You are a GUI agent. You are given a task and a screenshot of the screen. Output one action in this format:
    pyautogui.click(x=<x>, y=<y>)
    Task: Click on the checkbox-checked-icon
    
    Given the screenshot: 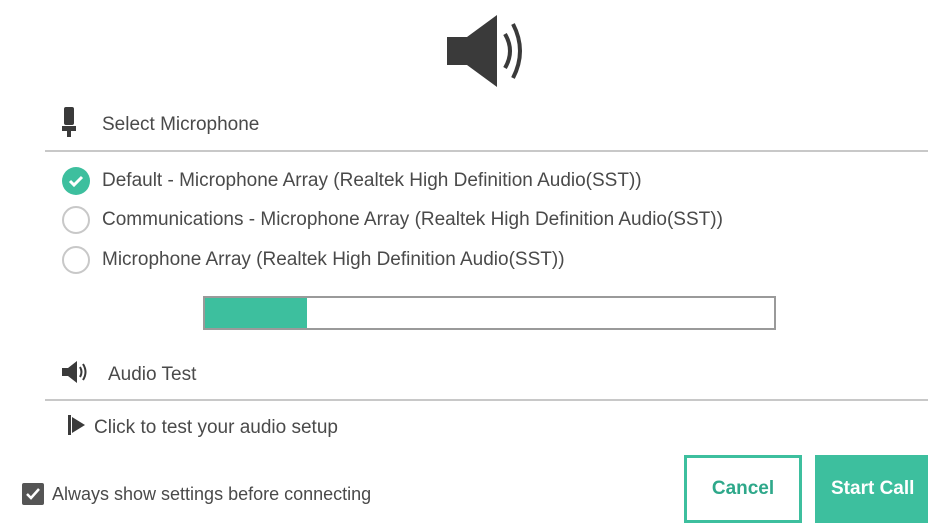 What is the action you would take?
    pyautogui.click(x=33, y=494)
    